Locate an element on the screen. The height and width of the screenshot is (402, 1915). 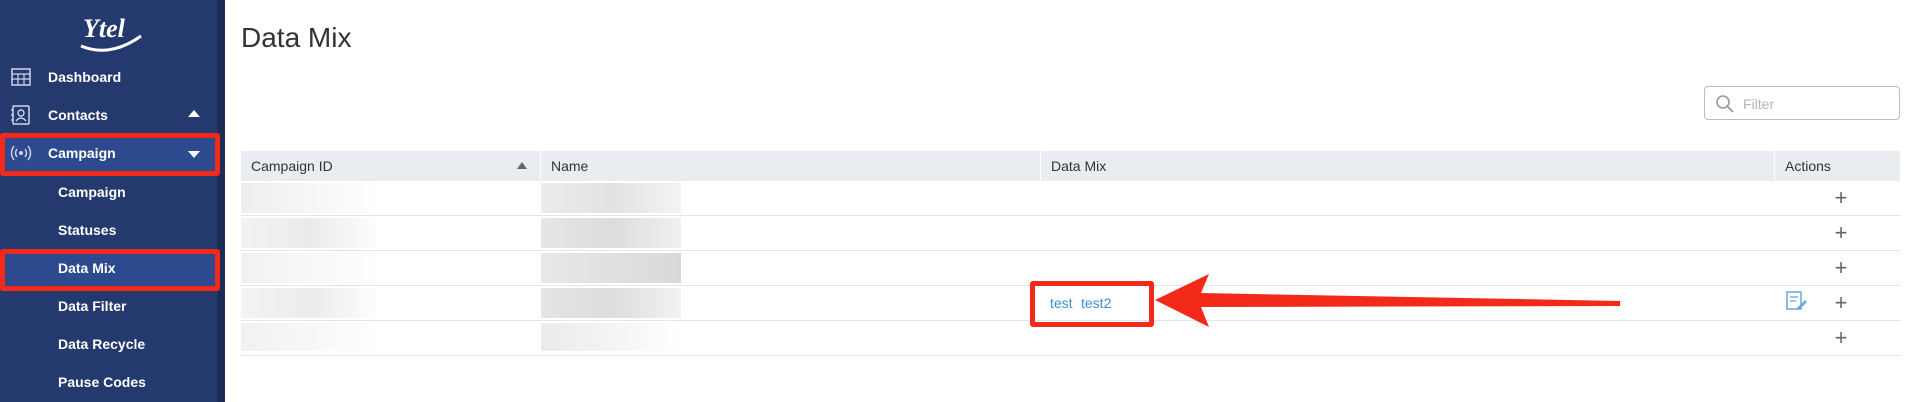
sidebar-item-contacts: Contacts is located at coordinates (108, 115).